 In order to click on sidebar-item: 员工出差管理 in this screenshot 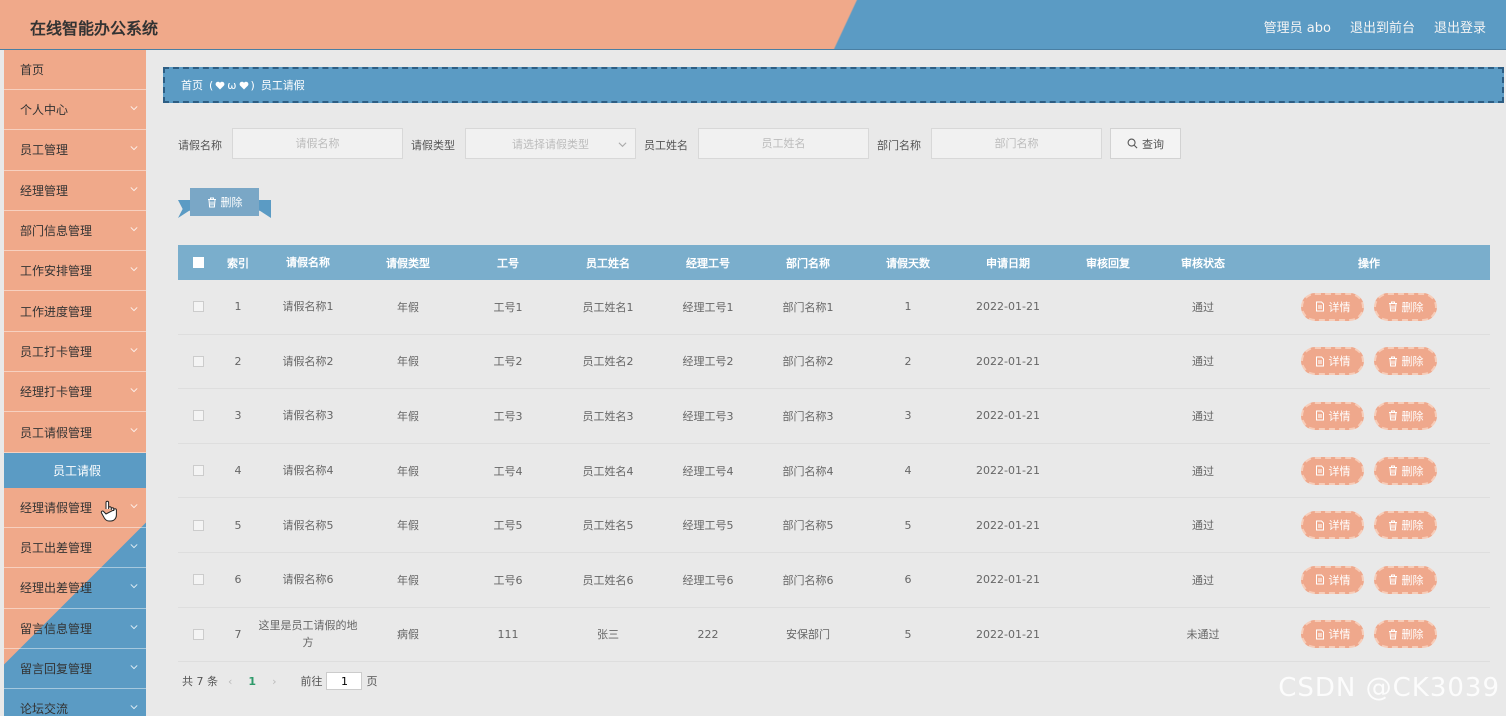, I will do `click(75, 548)`.